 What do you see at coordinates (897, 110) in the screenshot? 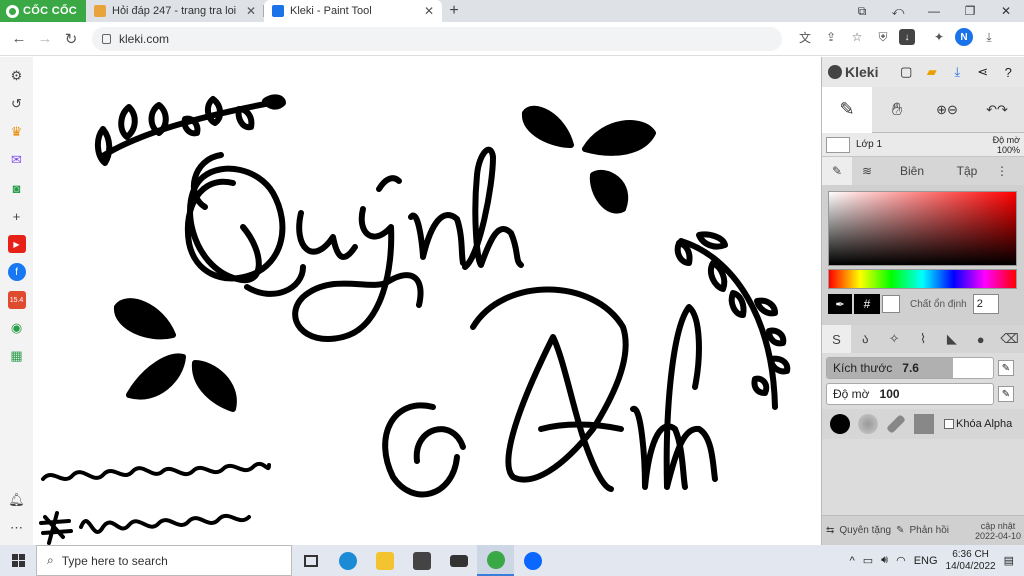
I see `hand-tool-icon: ✋︎` at bounding box center [897, 110].